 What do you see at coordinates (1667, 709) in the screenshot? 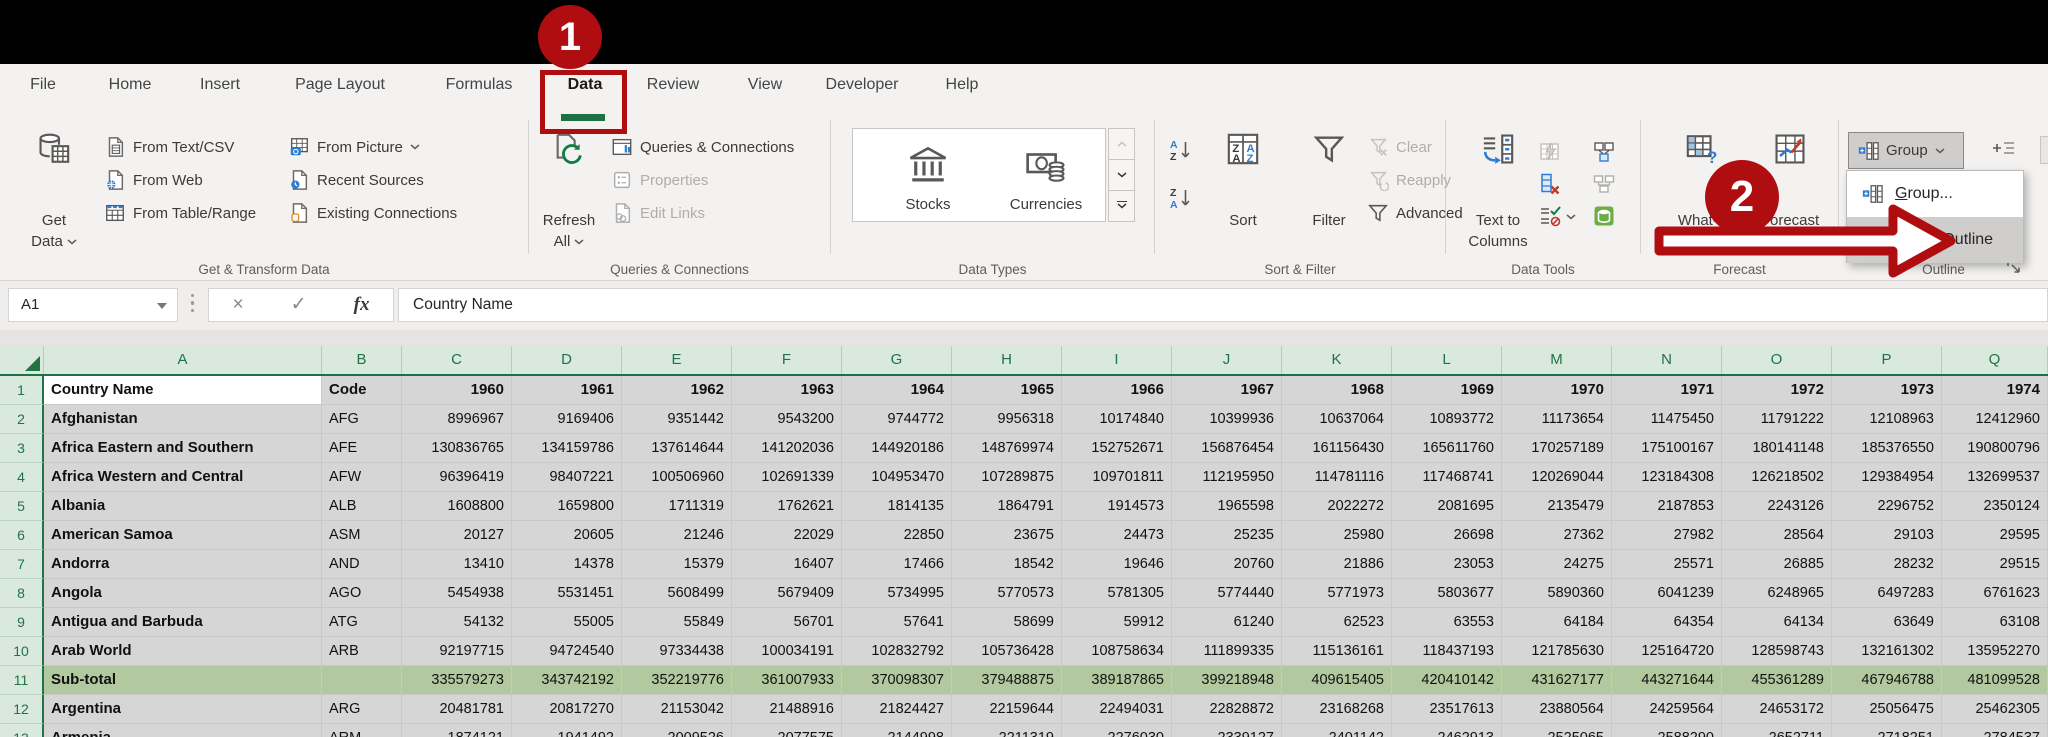
I see `cell-value: 24259564` at bounding box center [1667, 709].